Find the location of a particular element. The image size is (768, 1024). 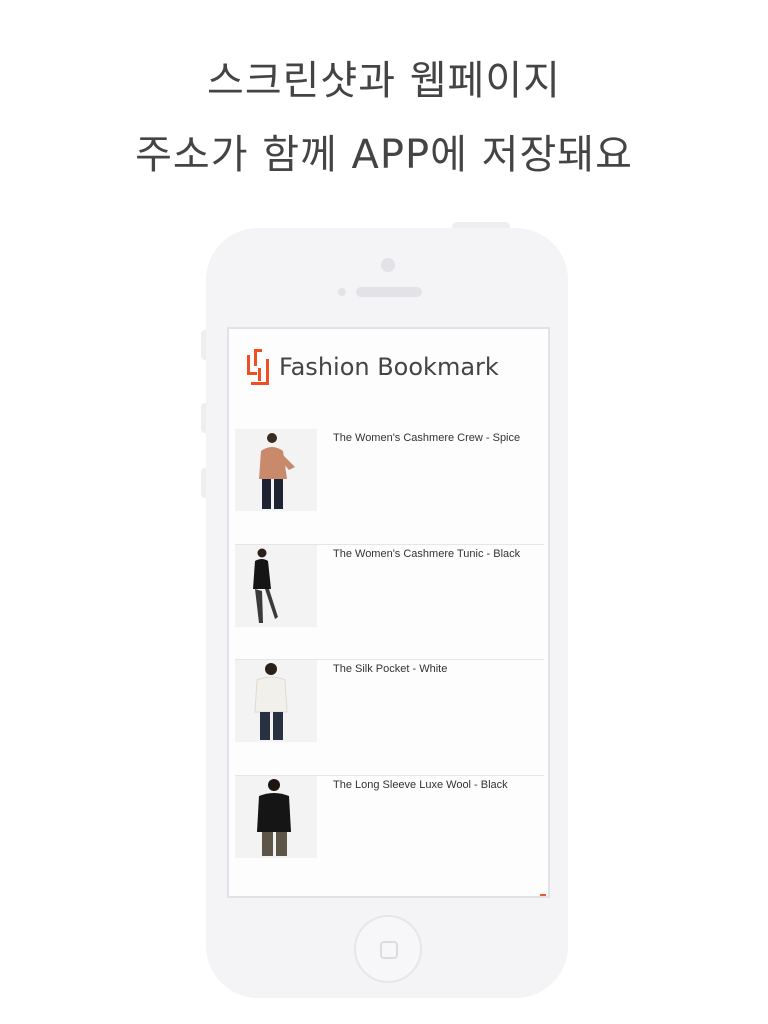

front-camera is located at coordinates (388, 265).